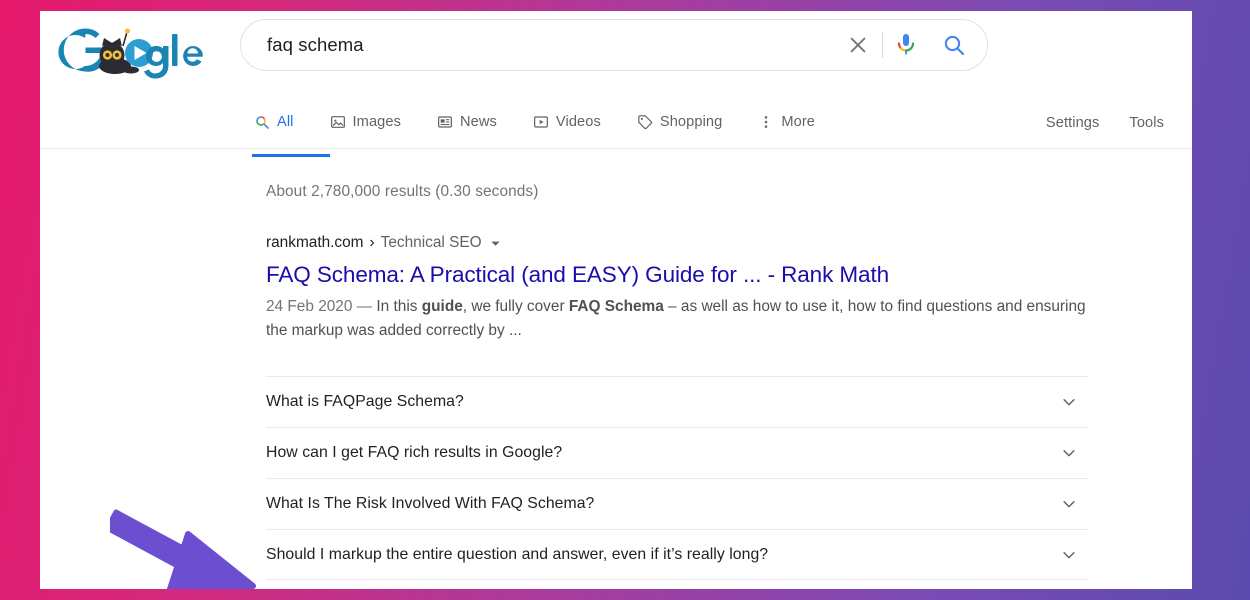  Describe the element at coordinates (397, 306) in the screenshot. I see `snippet-part1: In this` at that location.